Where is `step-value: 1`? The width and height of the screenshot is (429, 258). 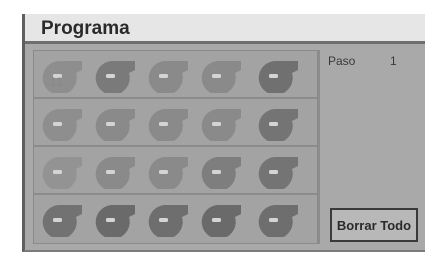
step-value: 1 is located at coordinates (393, 61).